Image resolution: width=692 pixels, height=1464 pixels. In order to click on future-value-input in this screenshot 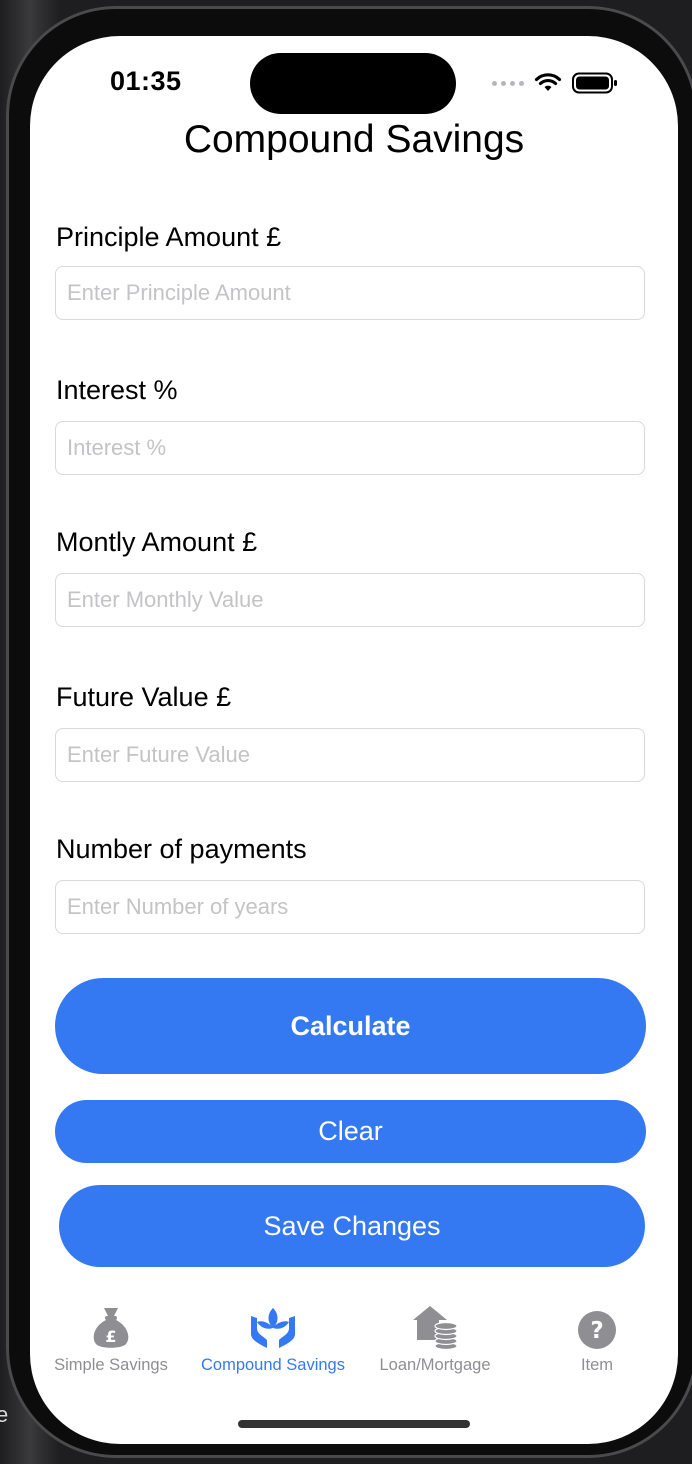, I will do `click(350, 755)`.